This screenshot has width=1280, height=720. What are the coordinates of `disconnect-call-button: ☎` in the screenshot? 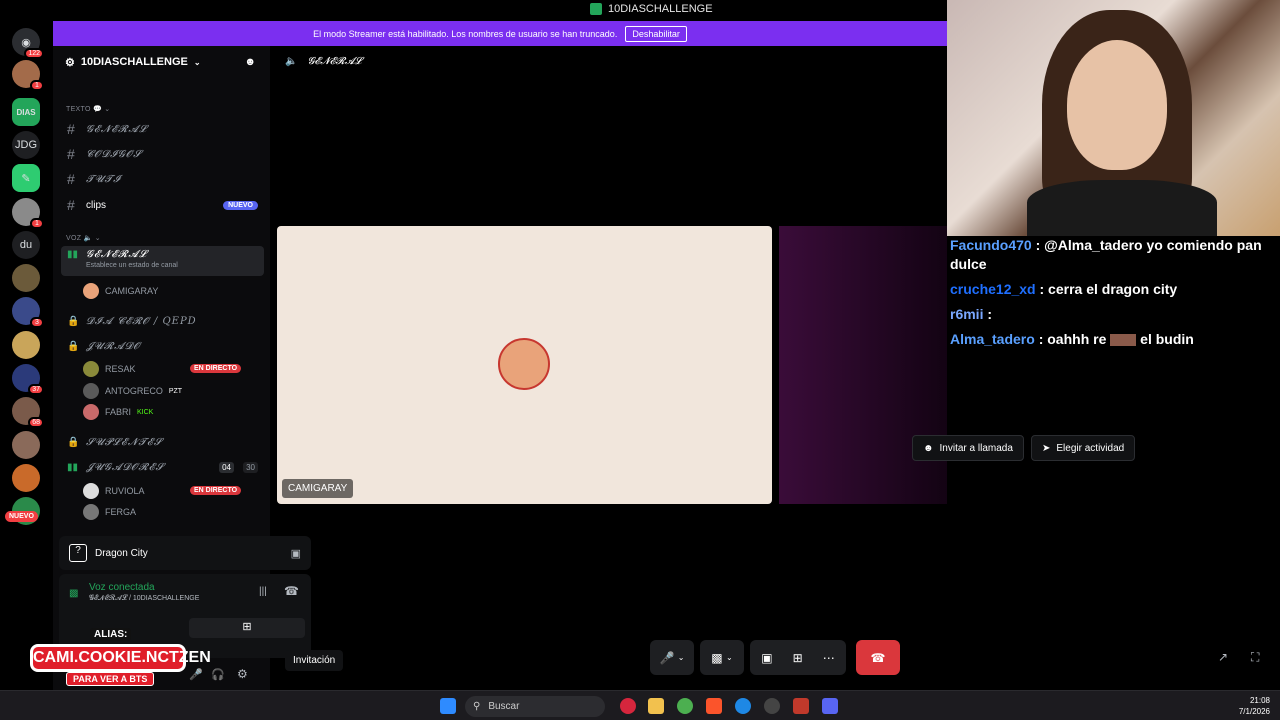 It's located at (878, 657).